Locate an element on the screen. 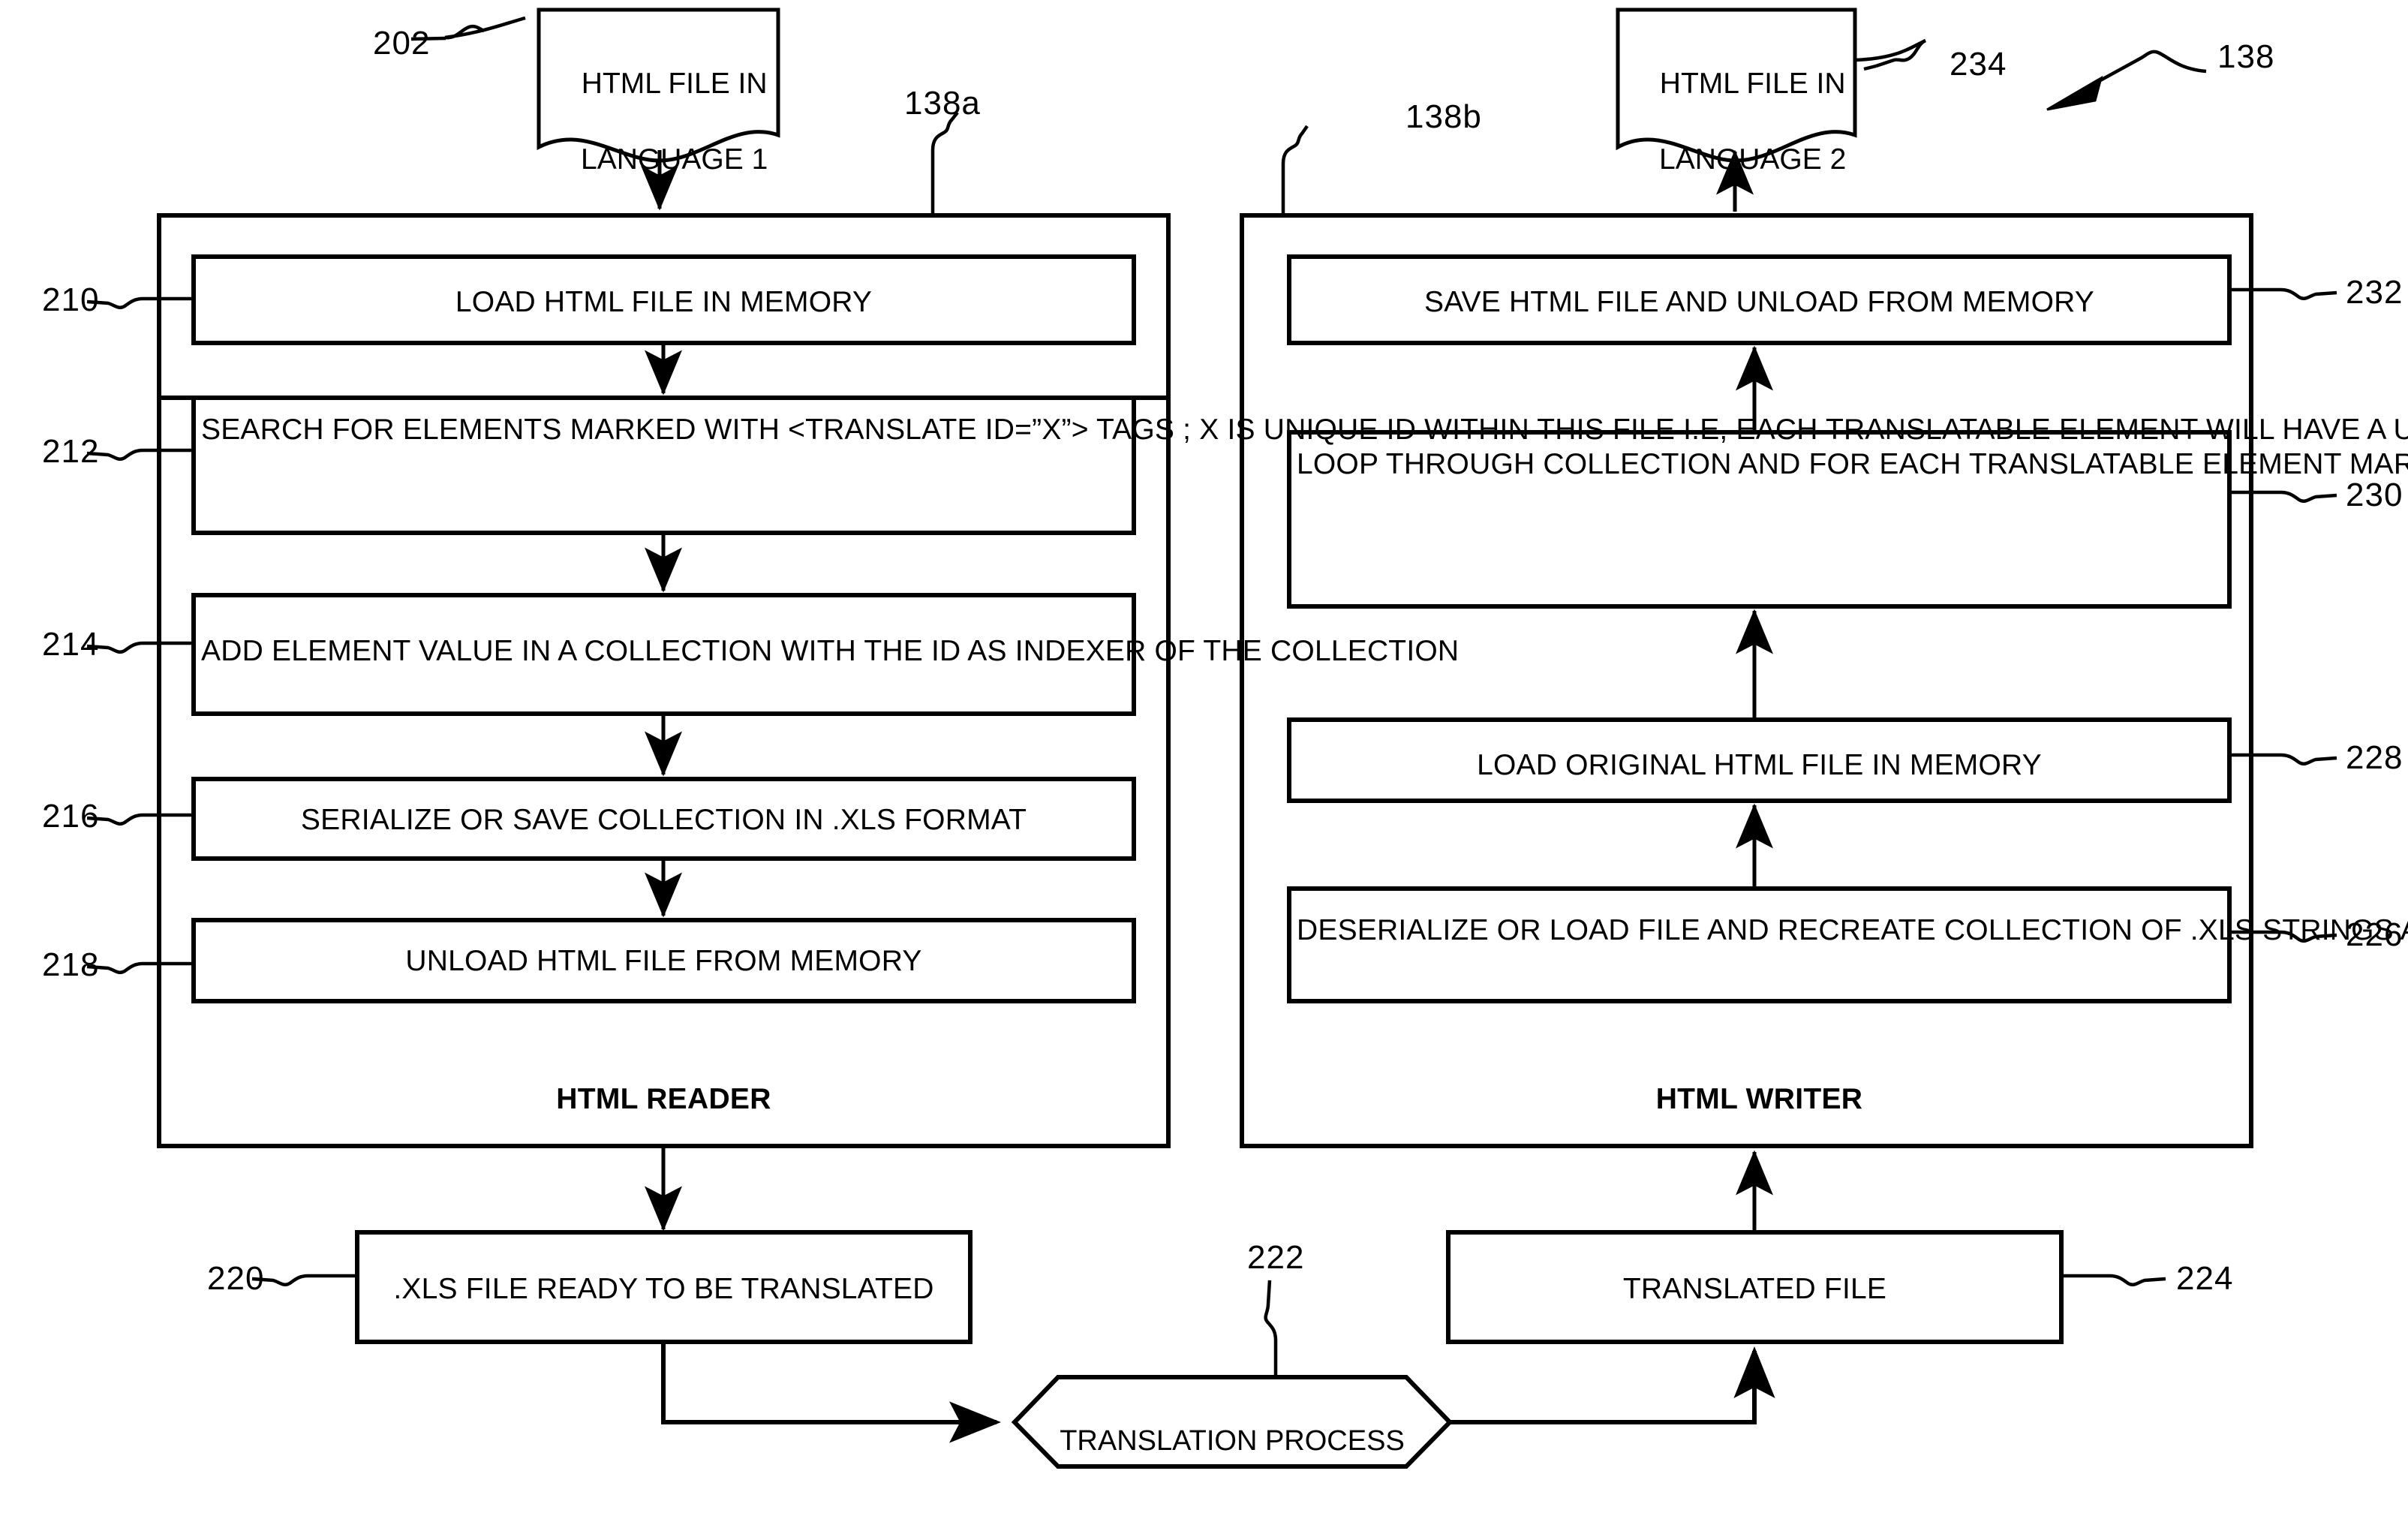  output-doc-line2: LANGUAGE 2 is located at coordinates (1753, 160).